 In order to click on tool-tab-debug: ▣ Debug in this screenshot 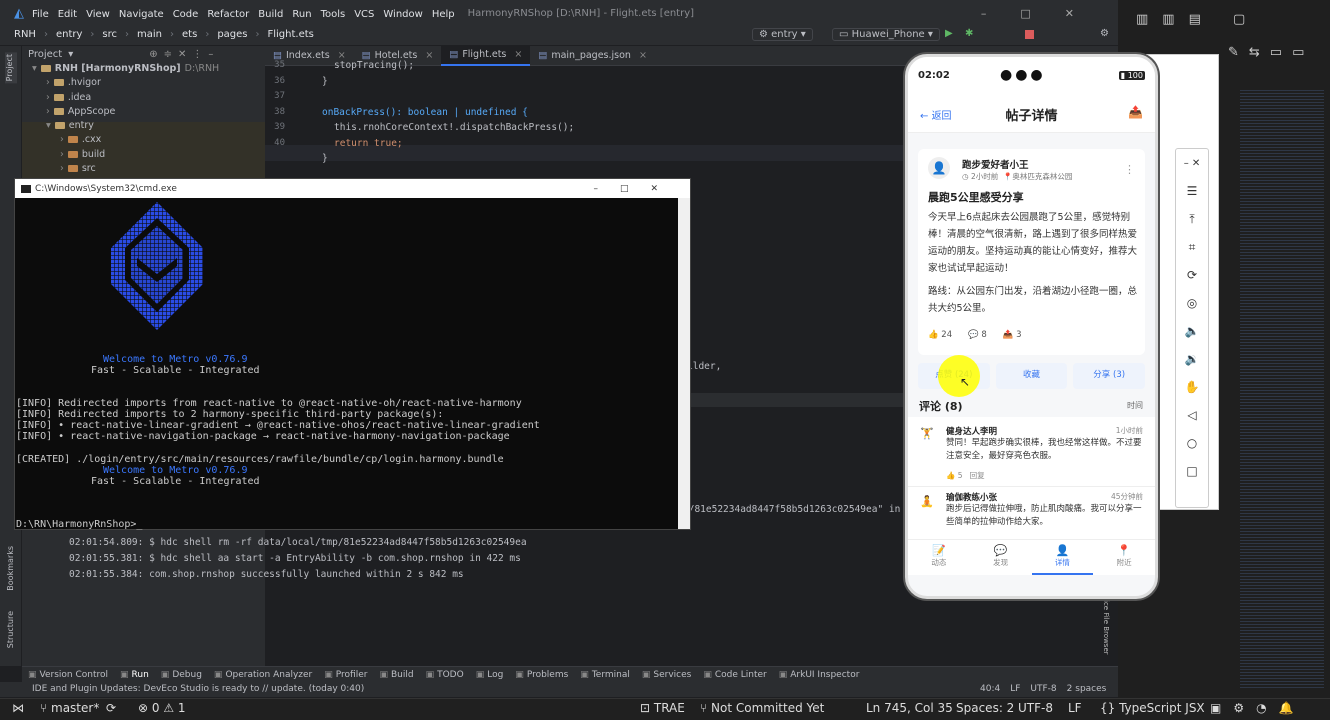, I will do `click(181, 675)`.